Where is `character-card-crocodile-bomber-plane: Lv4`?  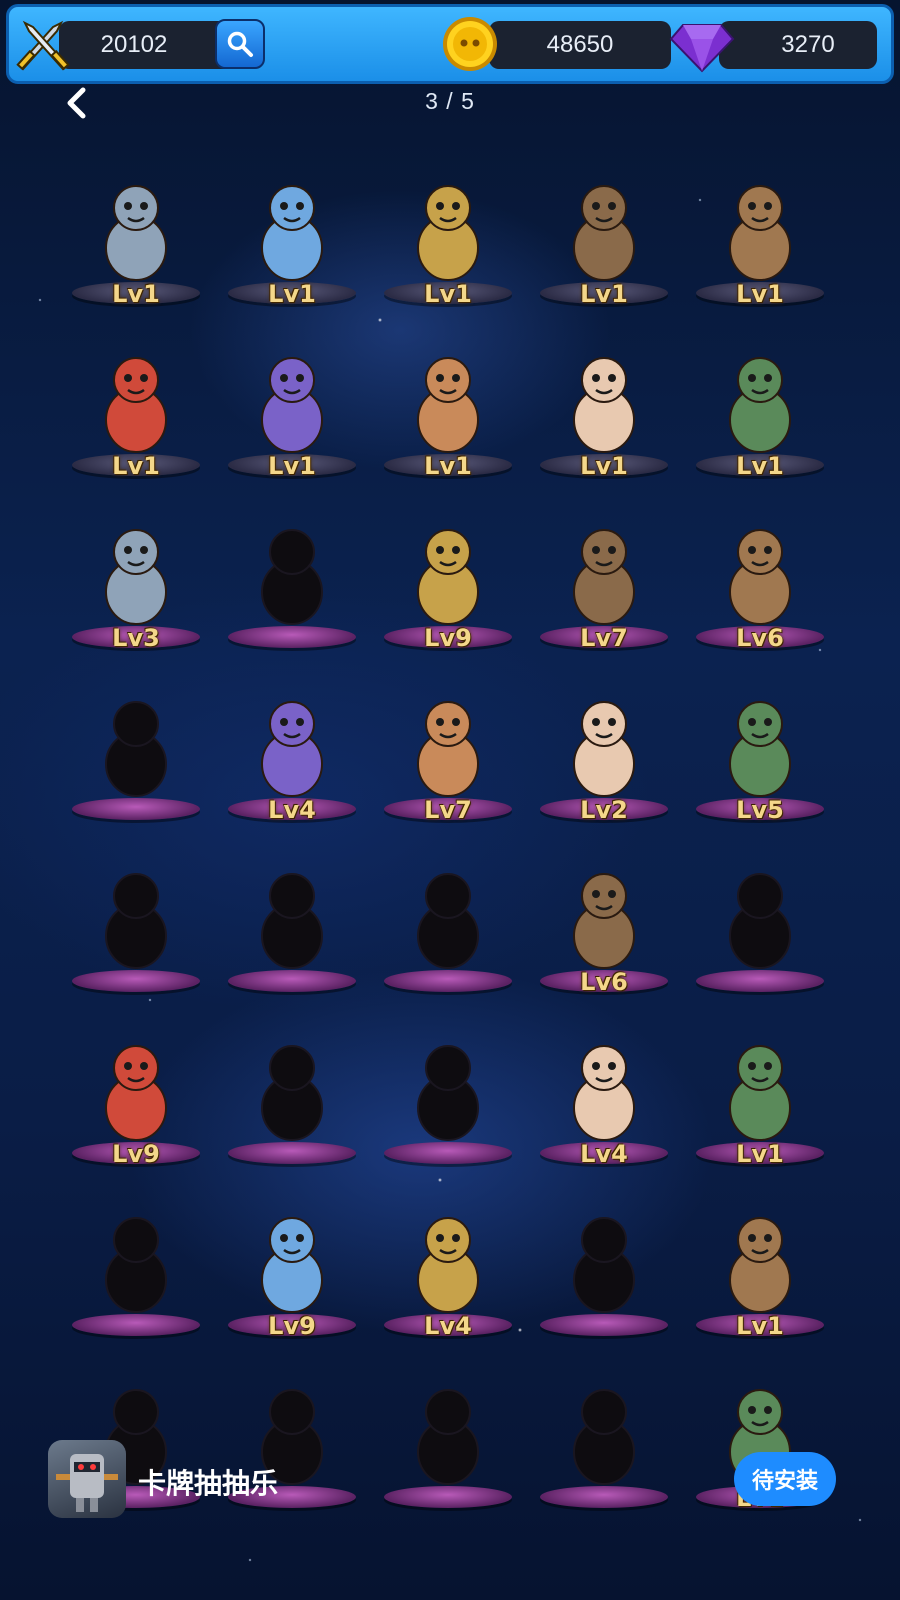
character-card-crocodile-bomber-plane: Lv4 is located at coordinates (292, 752).